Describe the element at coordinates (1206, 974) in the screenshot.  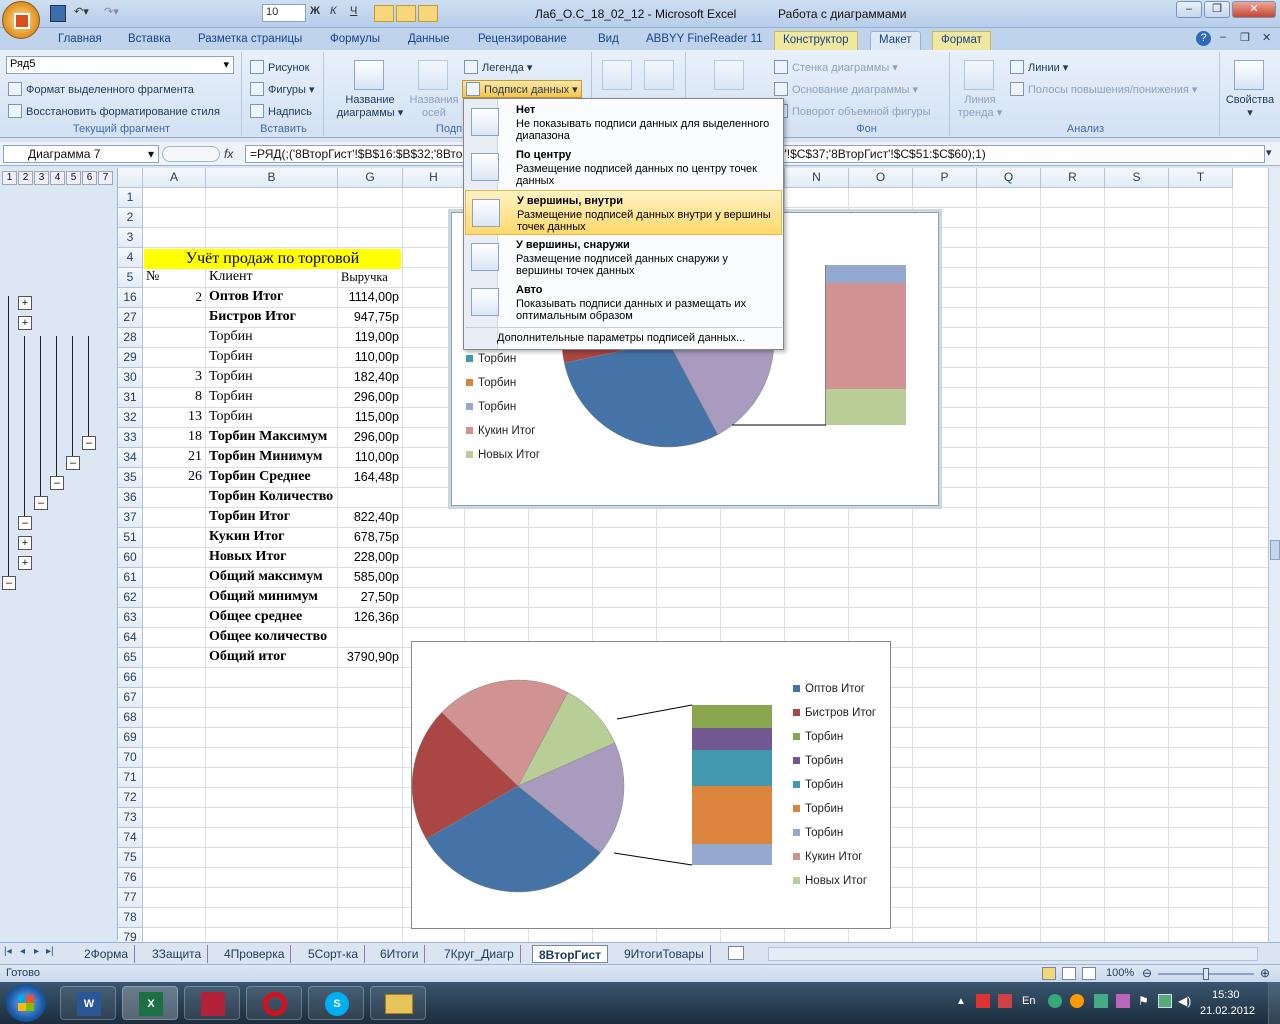
I see `zoom-slider` at that location.